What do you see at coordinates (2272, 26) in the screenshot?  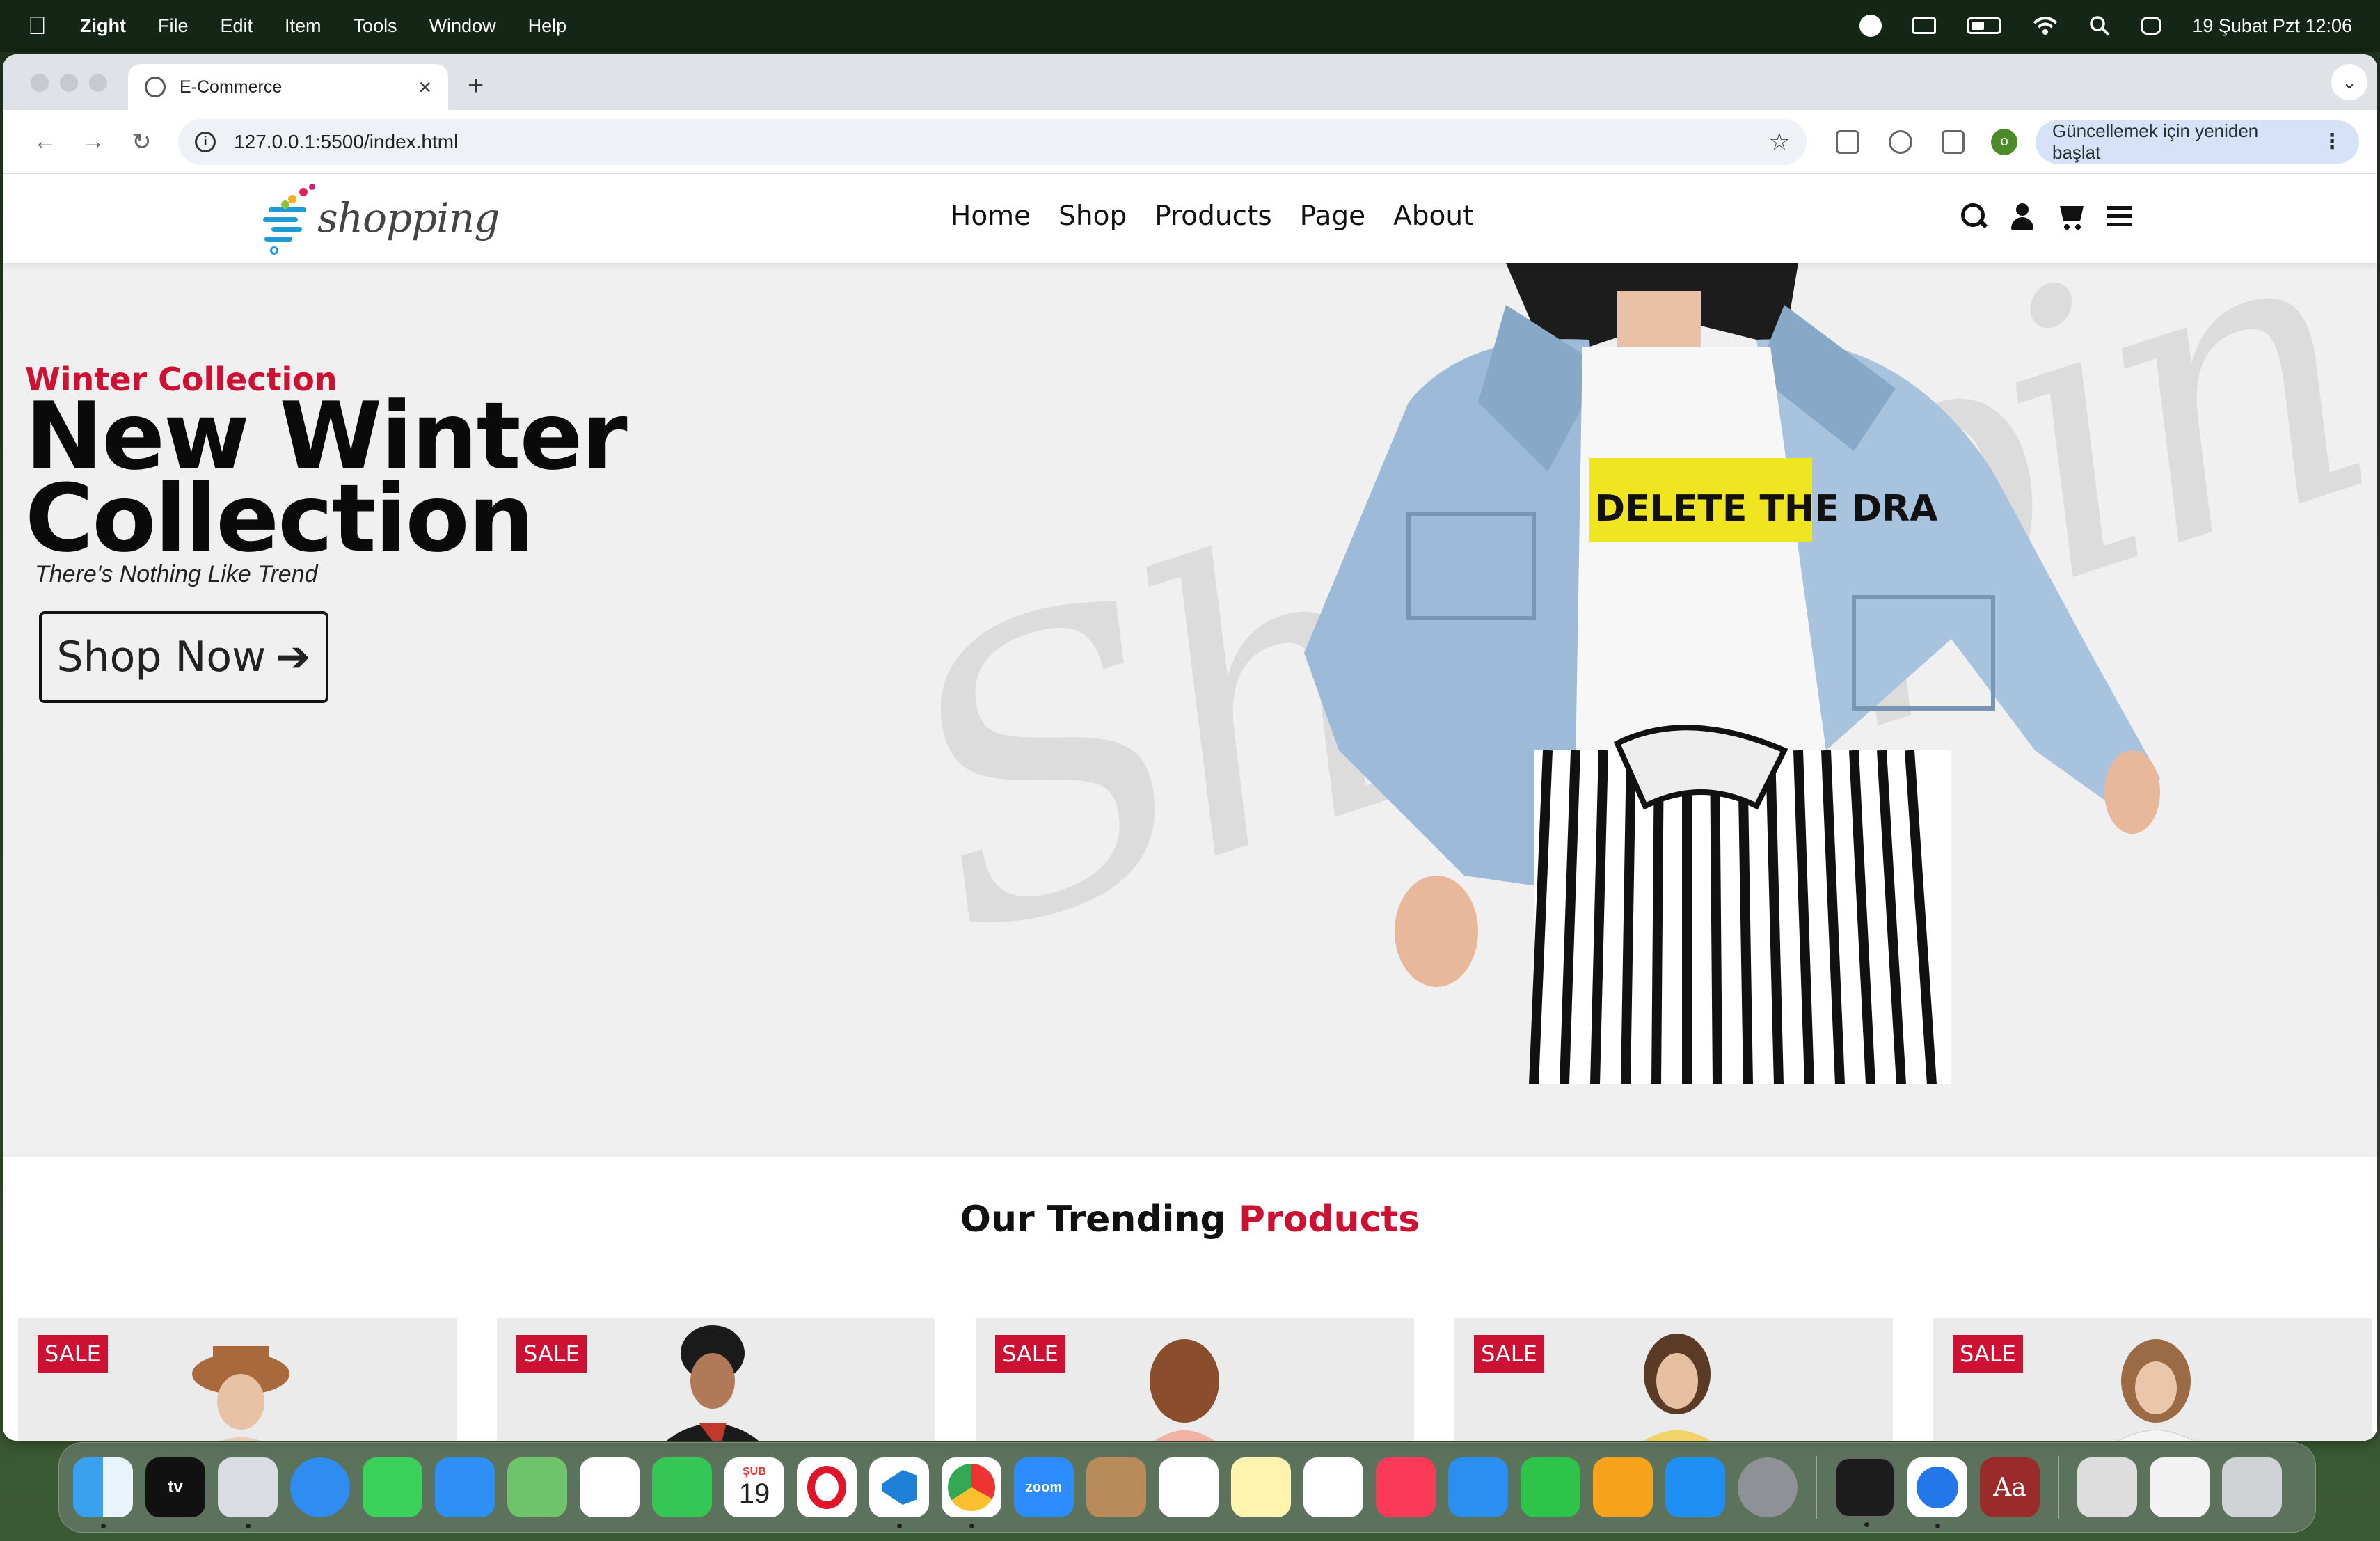 I see `menubar-datetime: 19 Şubat Pzt 12:06` at bounding box center [2272, 26].